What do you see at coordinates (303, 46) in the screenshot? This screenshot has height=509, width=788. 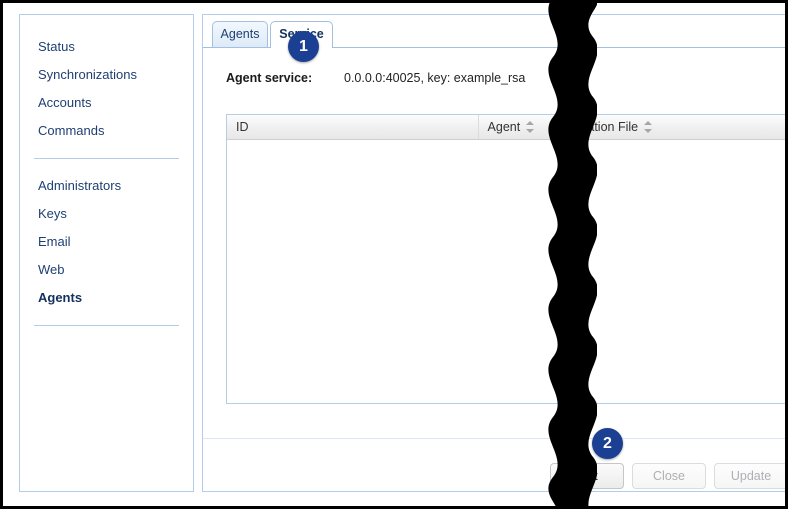 I see `callout-badge-1: 1` at bounding box center [303, 46].